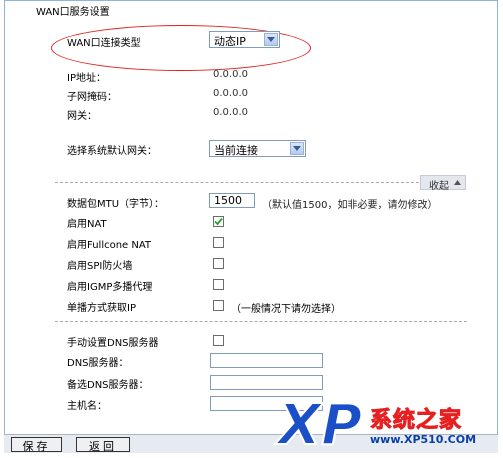  I want to click on collapse-label: 收起, so click(439, 186).